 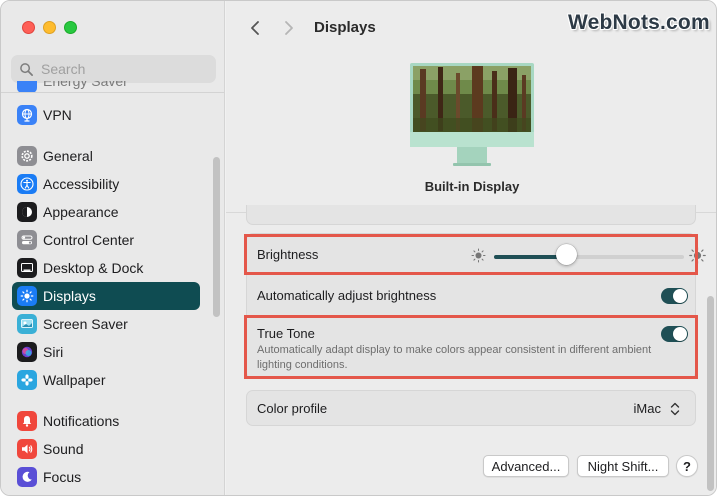 I want to click on sidebar-item-wallpaper: Wallpaper, so click(x=106, y=380).